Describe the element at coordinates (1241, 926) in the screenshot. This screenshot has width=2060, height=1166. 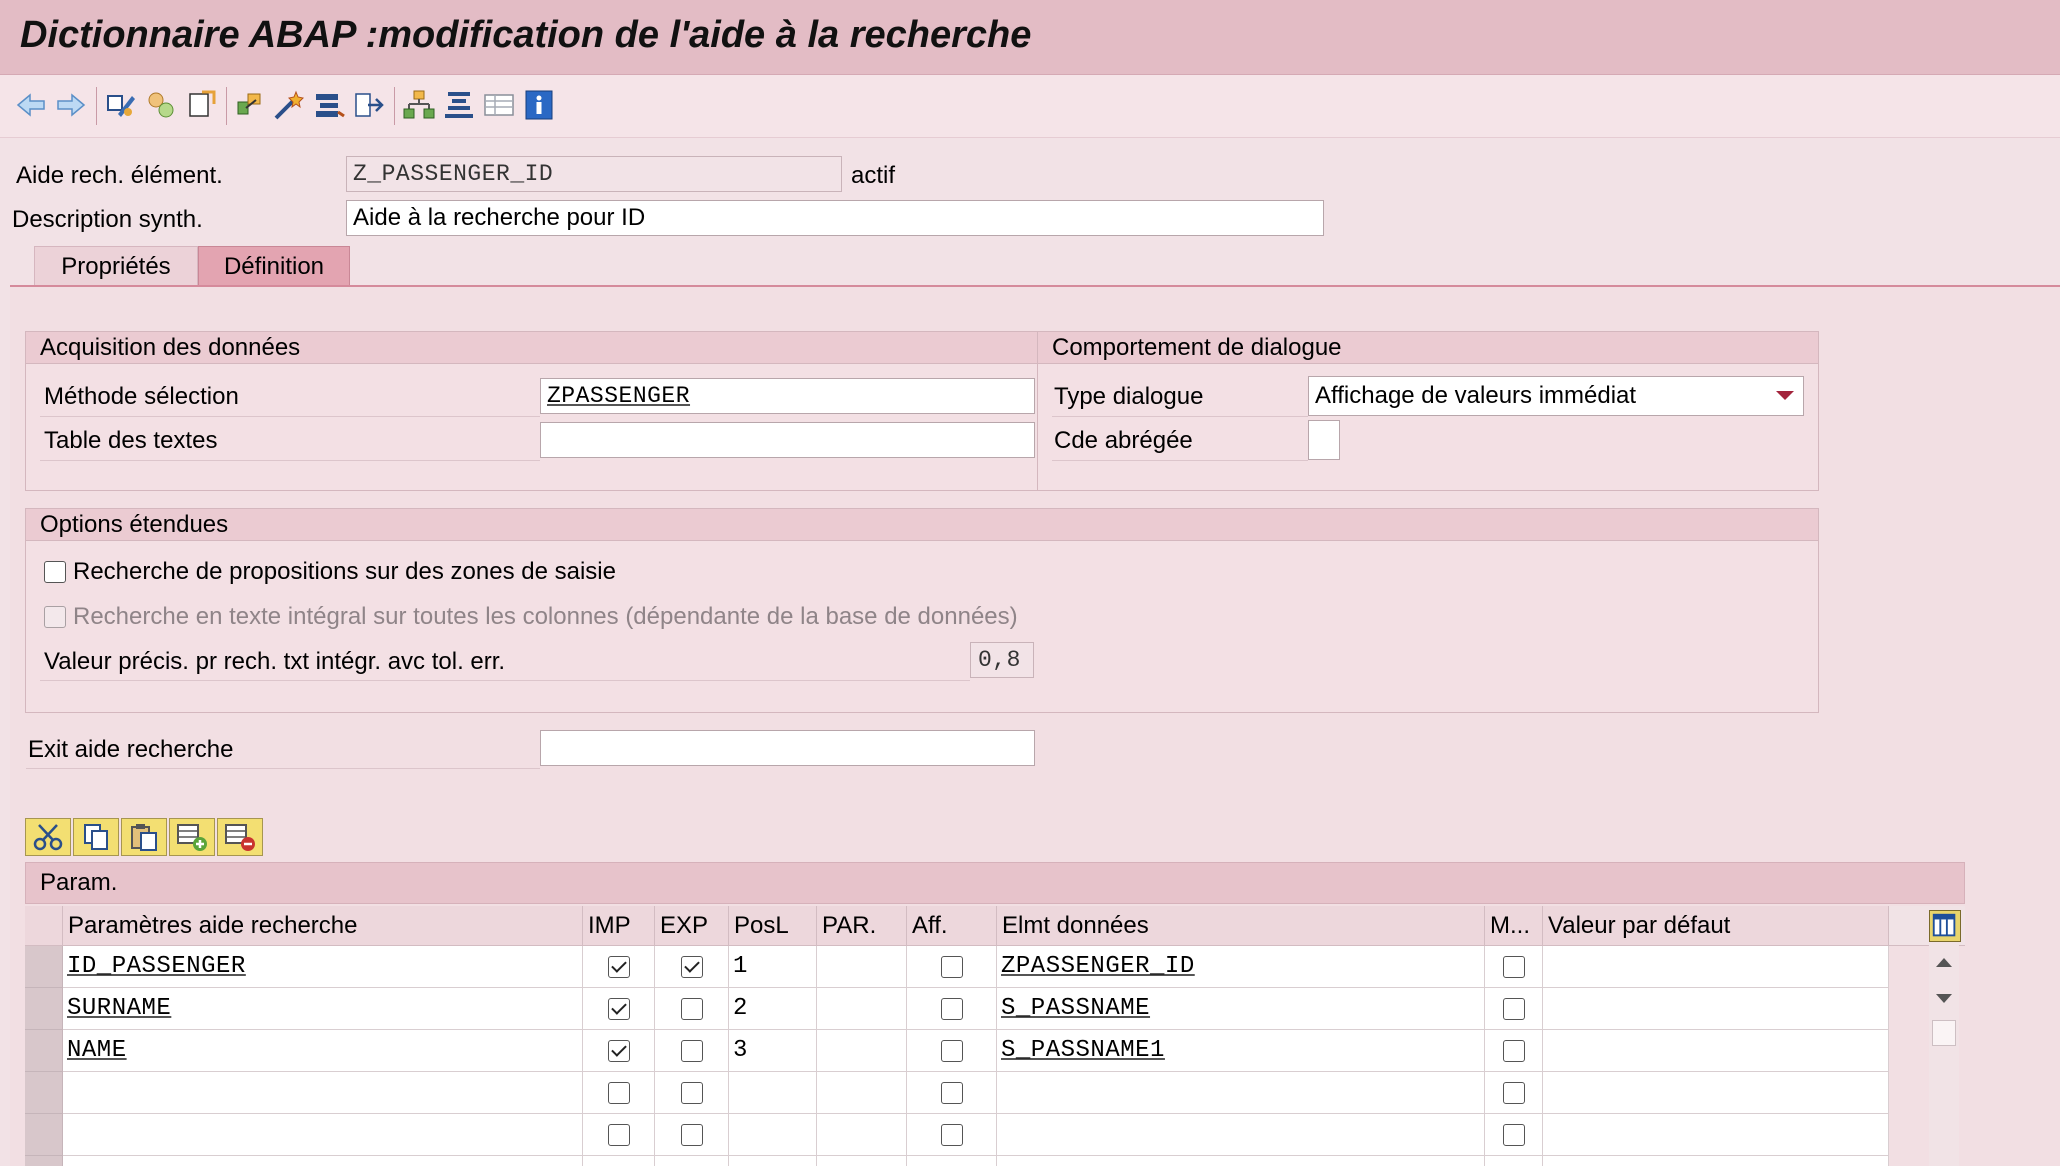
I see `column-header-data-element: Elmt données` at that location.